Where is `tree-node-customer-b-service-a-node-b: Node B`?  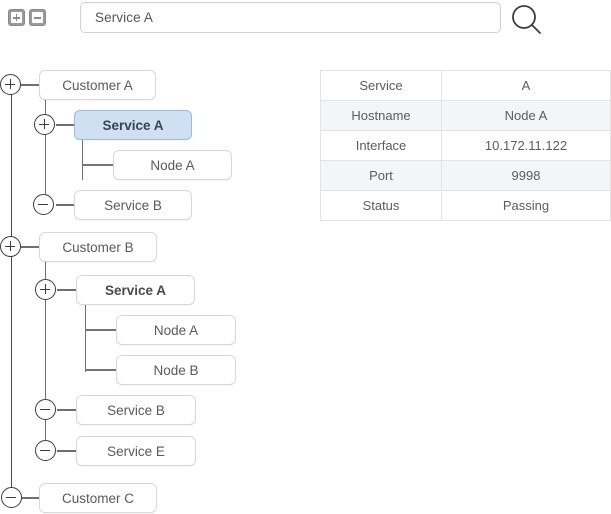
tree-node-customer-b-service-a-node-b: Node B is located at coordinates (176, 370).